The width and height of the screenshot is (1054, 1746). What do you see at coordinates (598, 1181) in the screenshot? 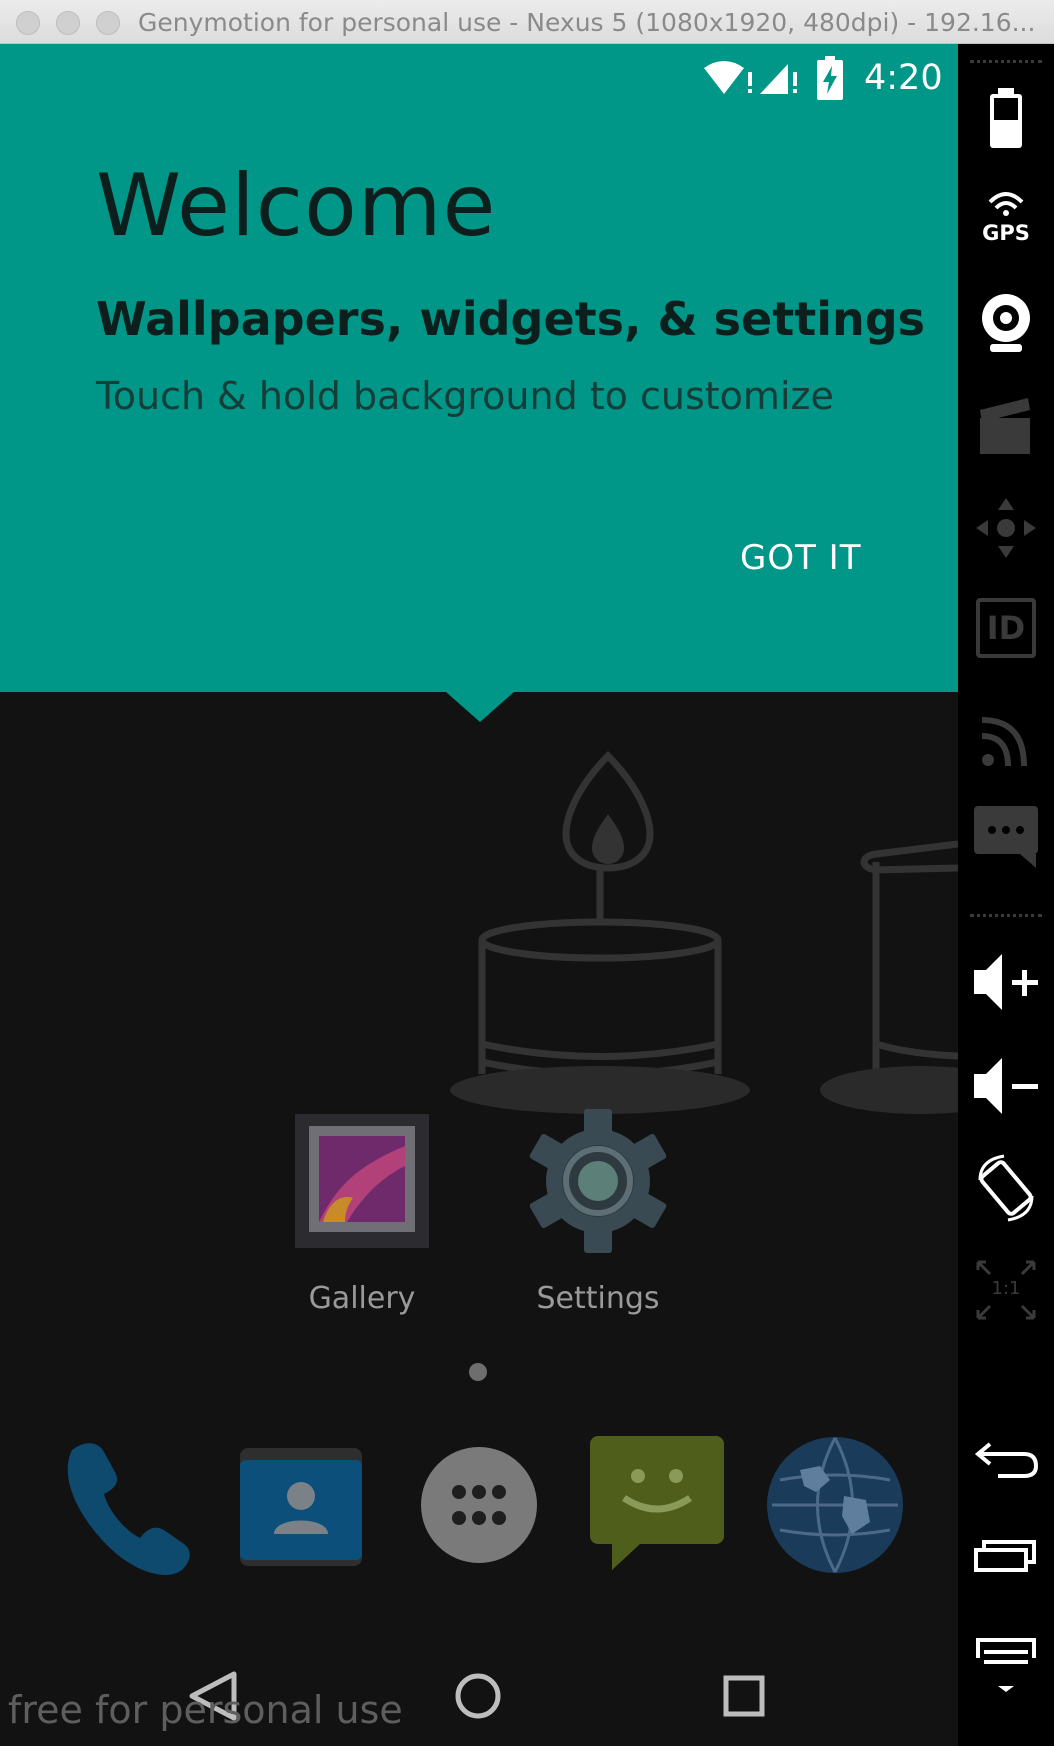
I see `settings-gear-icon` at bounding box center [598, 1181].